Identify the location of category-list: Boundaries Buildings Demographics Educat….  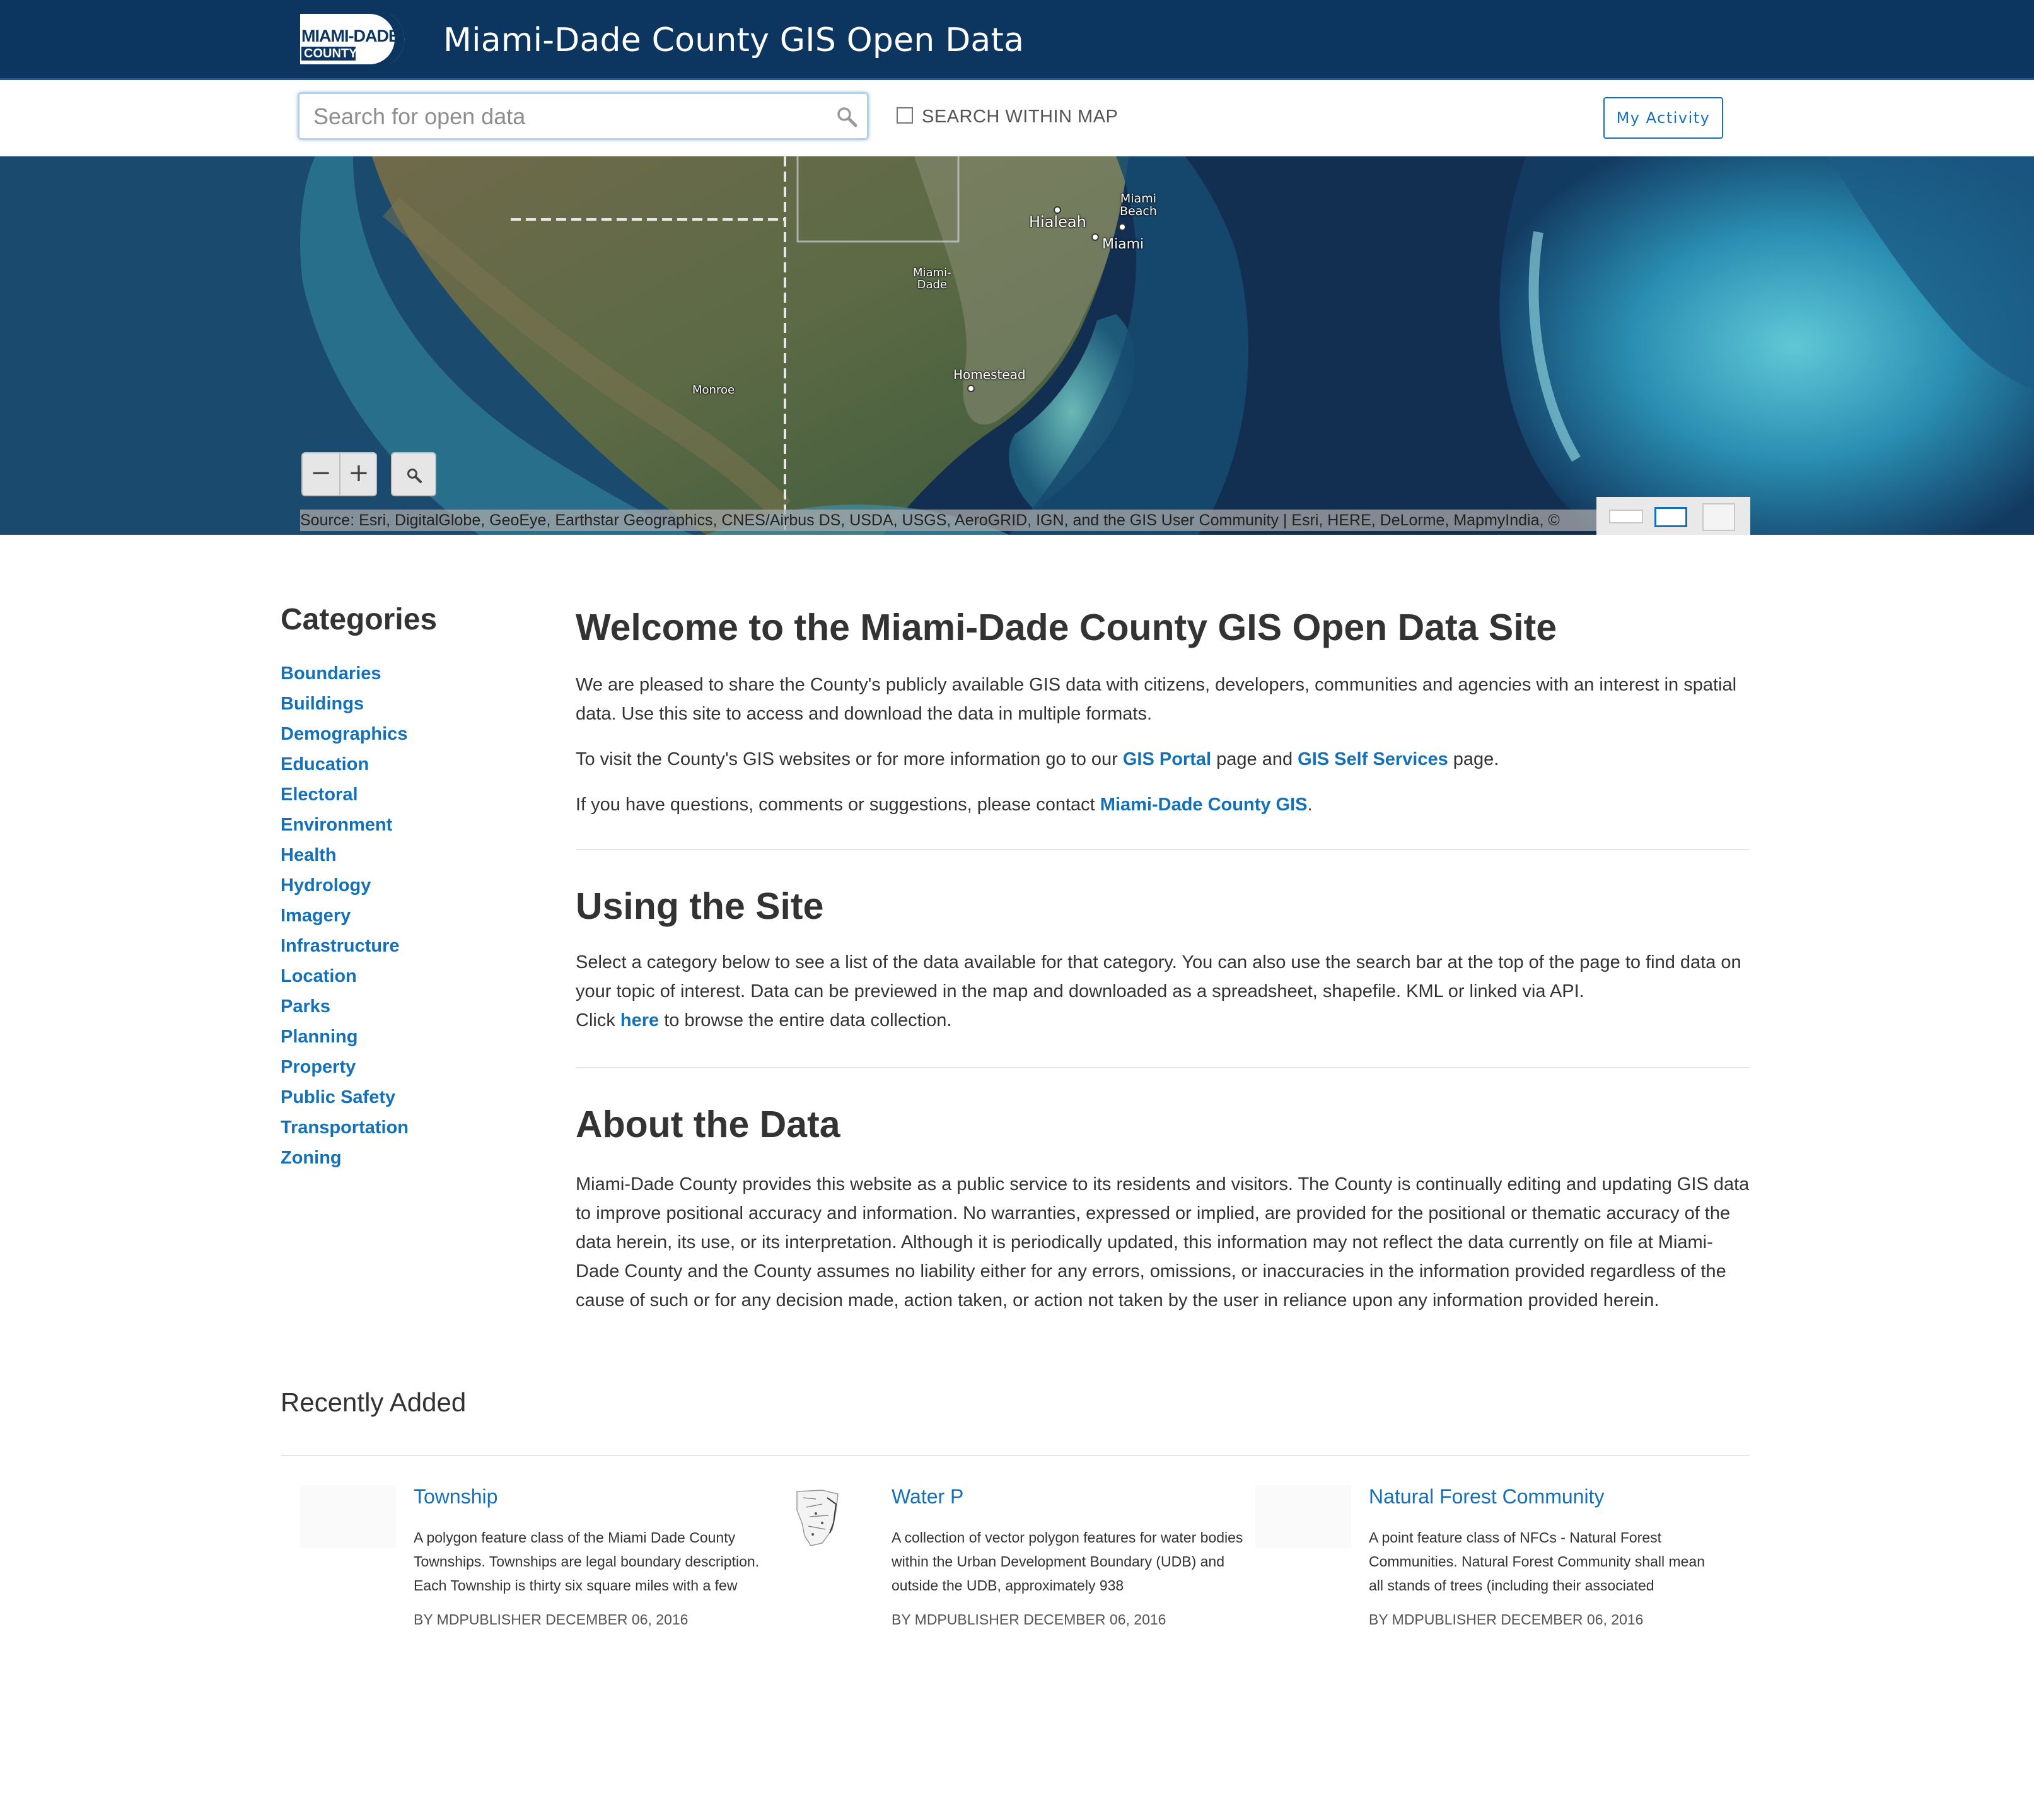
(345, 920).